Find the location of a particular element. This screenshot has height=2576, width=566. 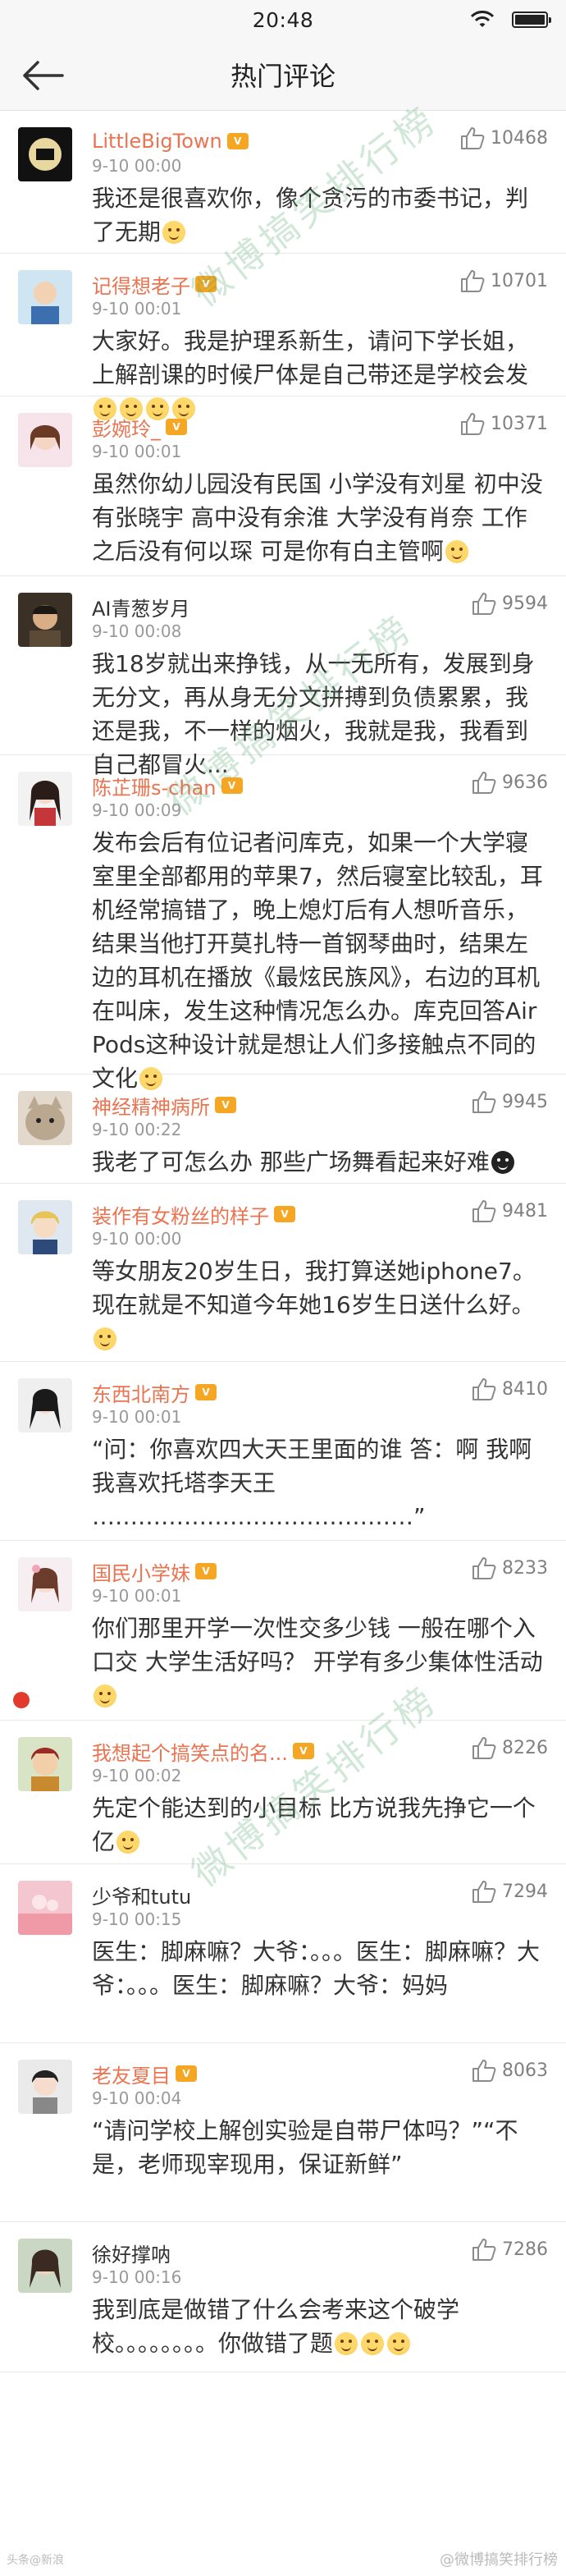

comment-time: 9-10 00:16 is located at coordinates (137, 2277).